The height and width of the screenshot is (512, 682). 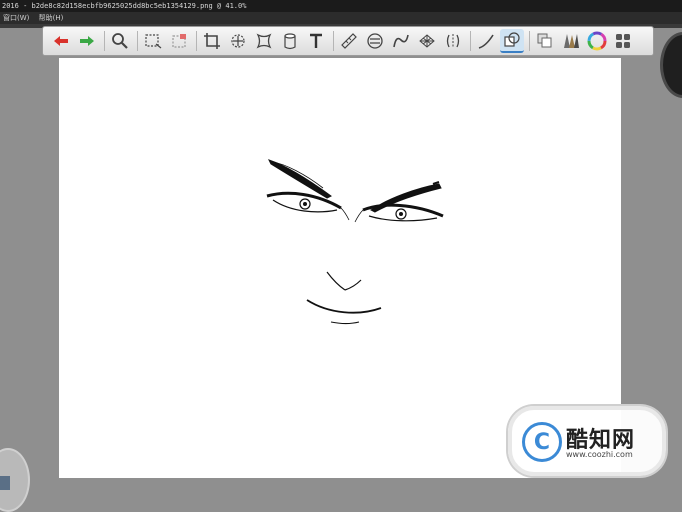 I want to click on redo-icon, so click(x=87, y=41).